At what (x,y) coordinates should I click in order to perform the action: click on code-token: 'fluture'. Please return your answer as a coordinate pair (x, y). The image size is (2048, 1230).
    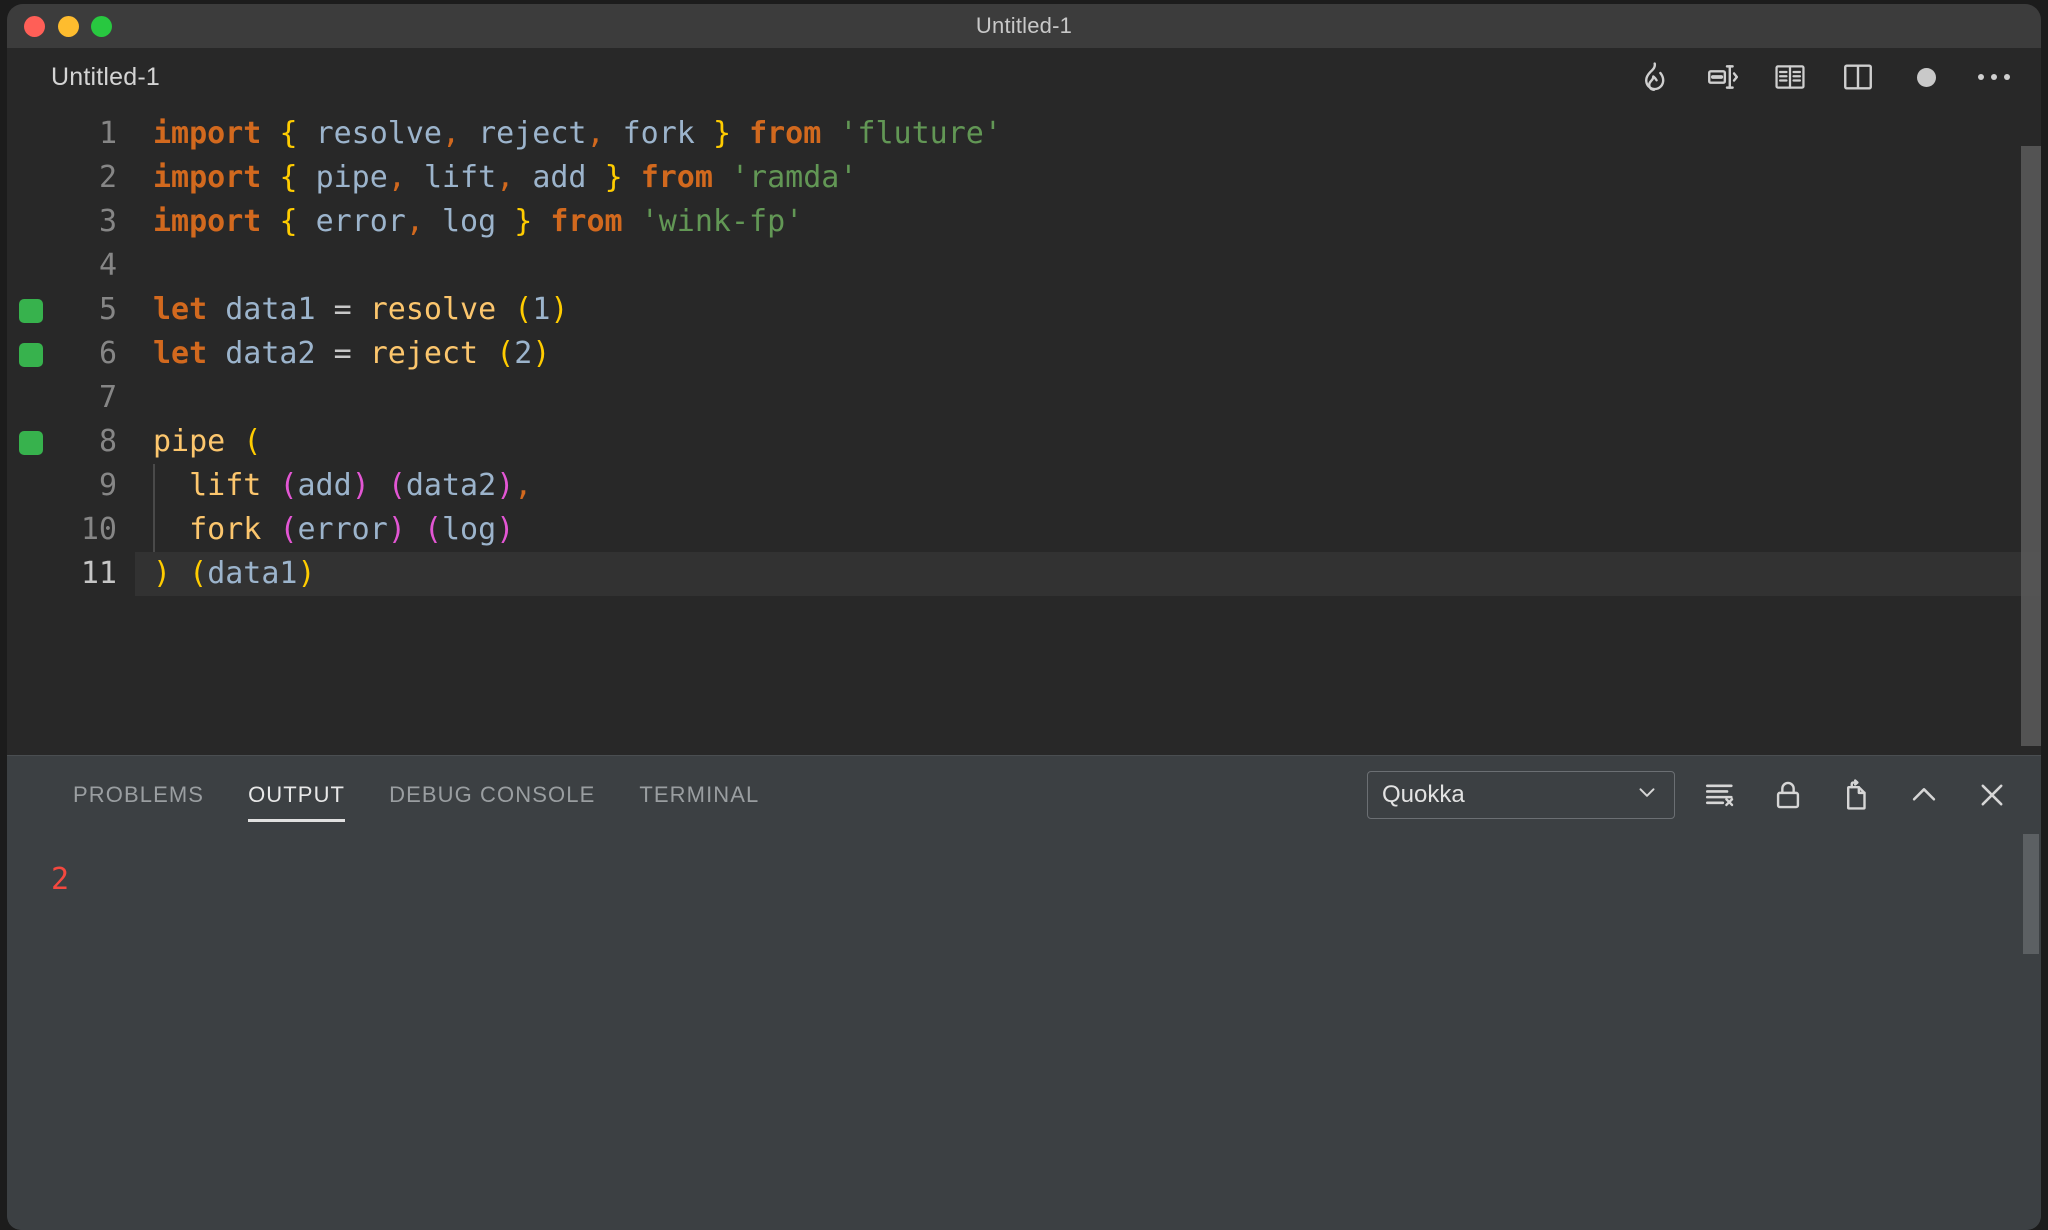
    Looking at the image, I should click on (920, 133).